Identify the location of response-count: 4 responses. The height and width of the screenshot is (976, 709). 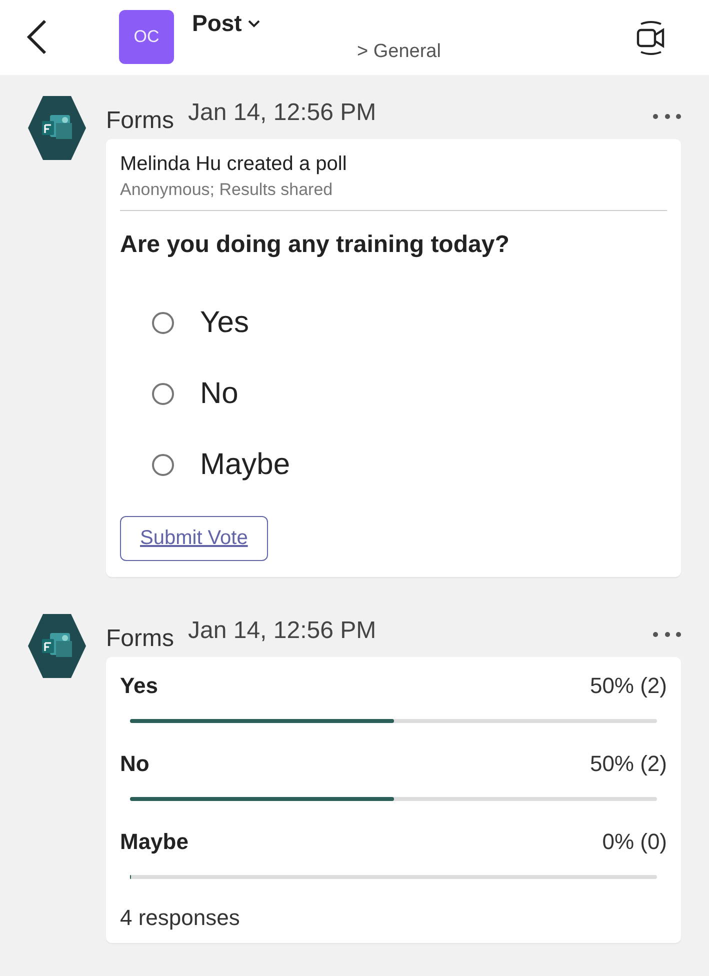
(180, 918).